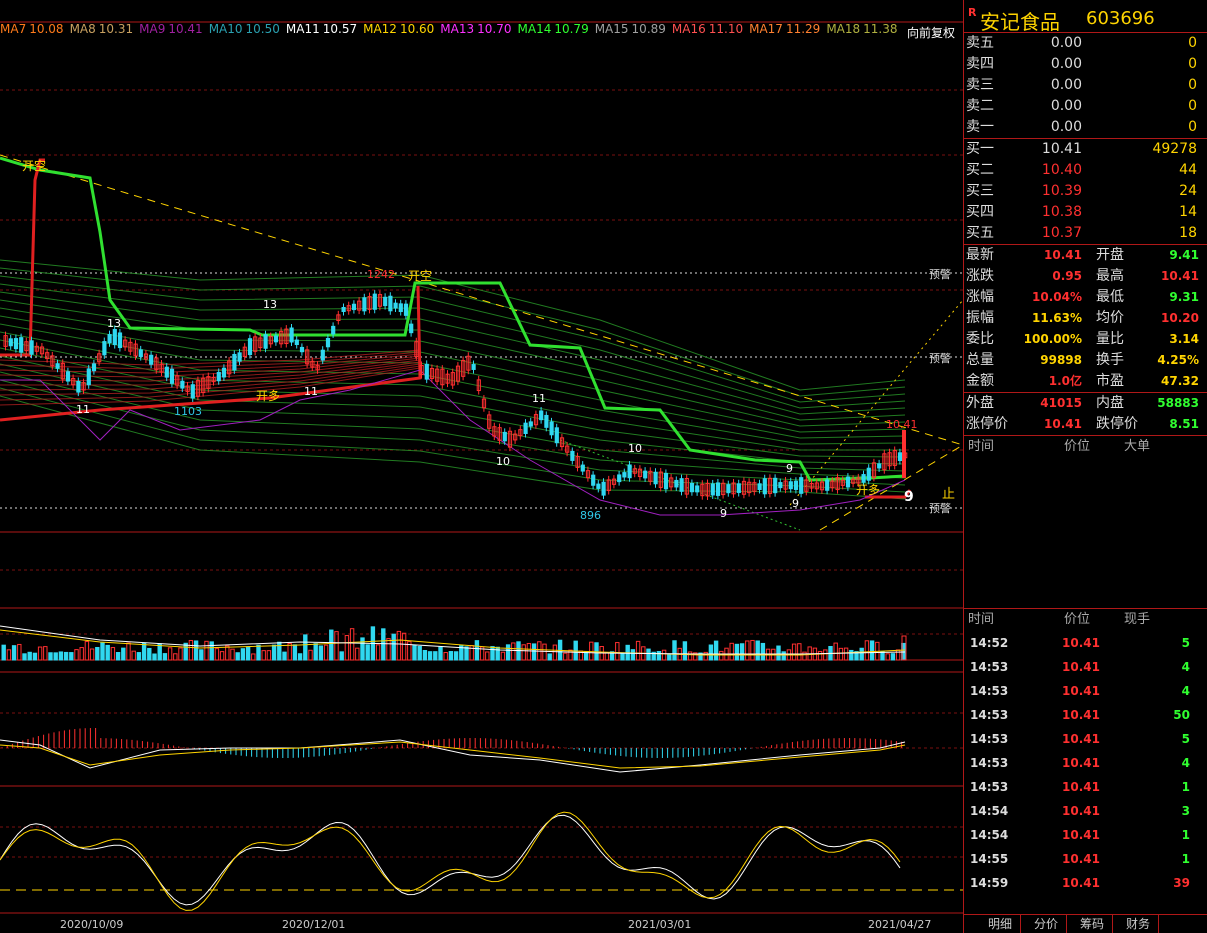 The width and height of the screenshot is (1207, 933). Describe the element at coordinates (1085, 739) in the screenshot. I see `tick-row: 14:53 10.41 5` at that location.